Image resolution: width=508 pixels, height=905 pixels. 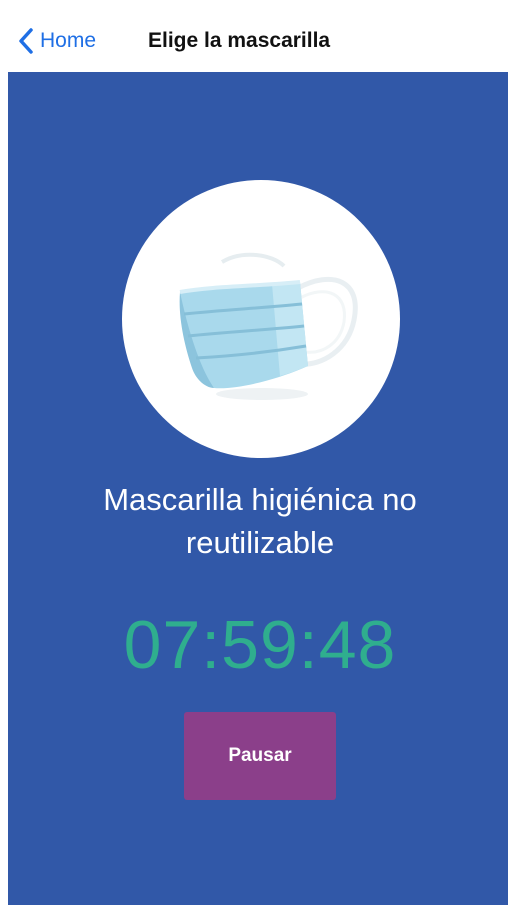 I want to click on countdown-timer: 07:59:48, so click(x=260, y=645).